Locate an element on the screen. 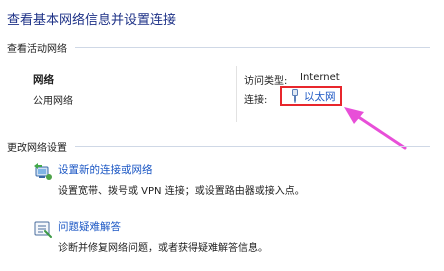 This screenshot has height=271, width=444. access-type-label: 访问类型: is located at coordinates (266, 81).